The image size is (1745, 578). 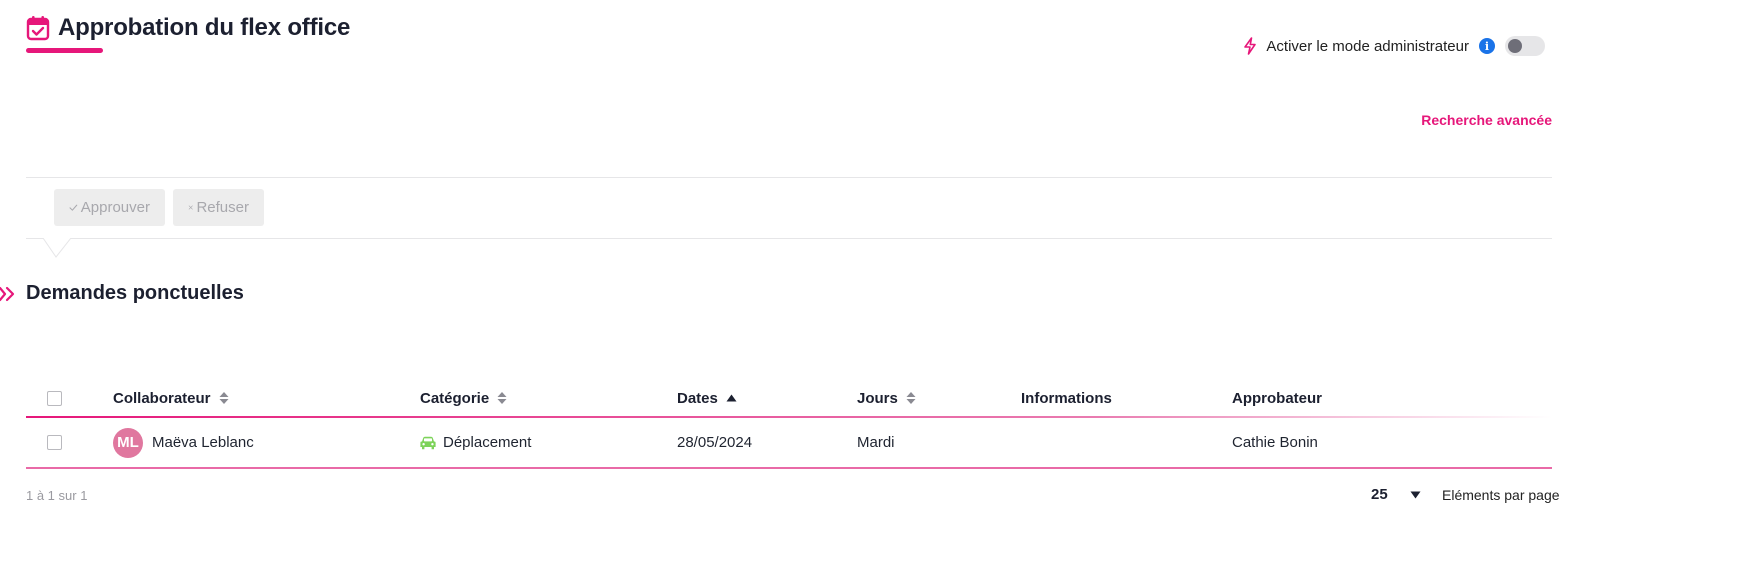 What do you see at coordinates (697, 398) in the screenshot?
I see `column-header-label: Dates` at bounding box center [697, 398].